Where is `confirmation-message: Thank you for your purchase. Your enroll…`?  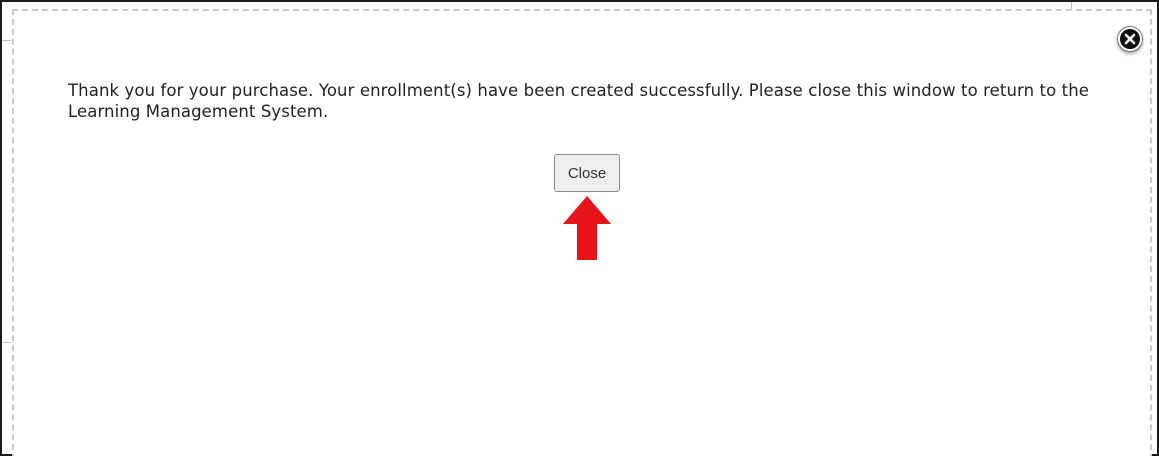
confirmation-message: Thank you for your purchase. Your enroll… is located at coordinates (579, 101).